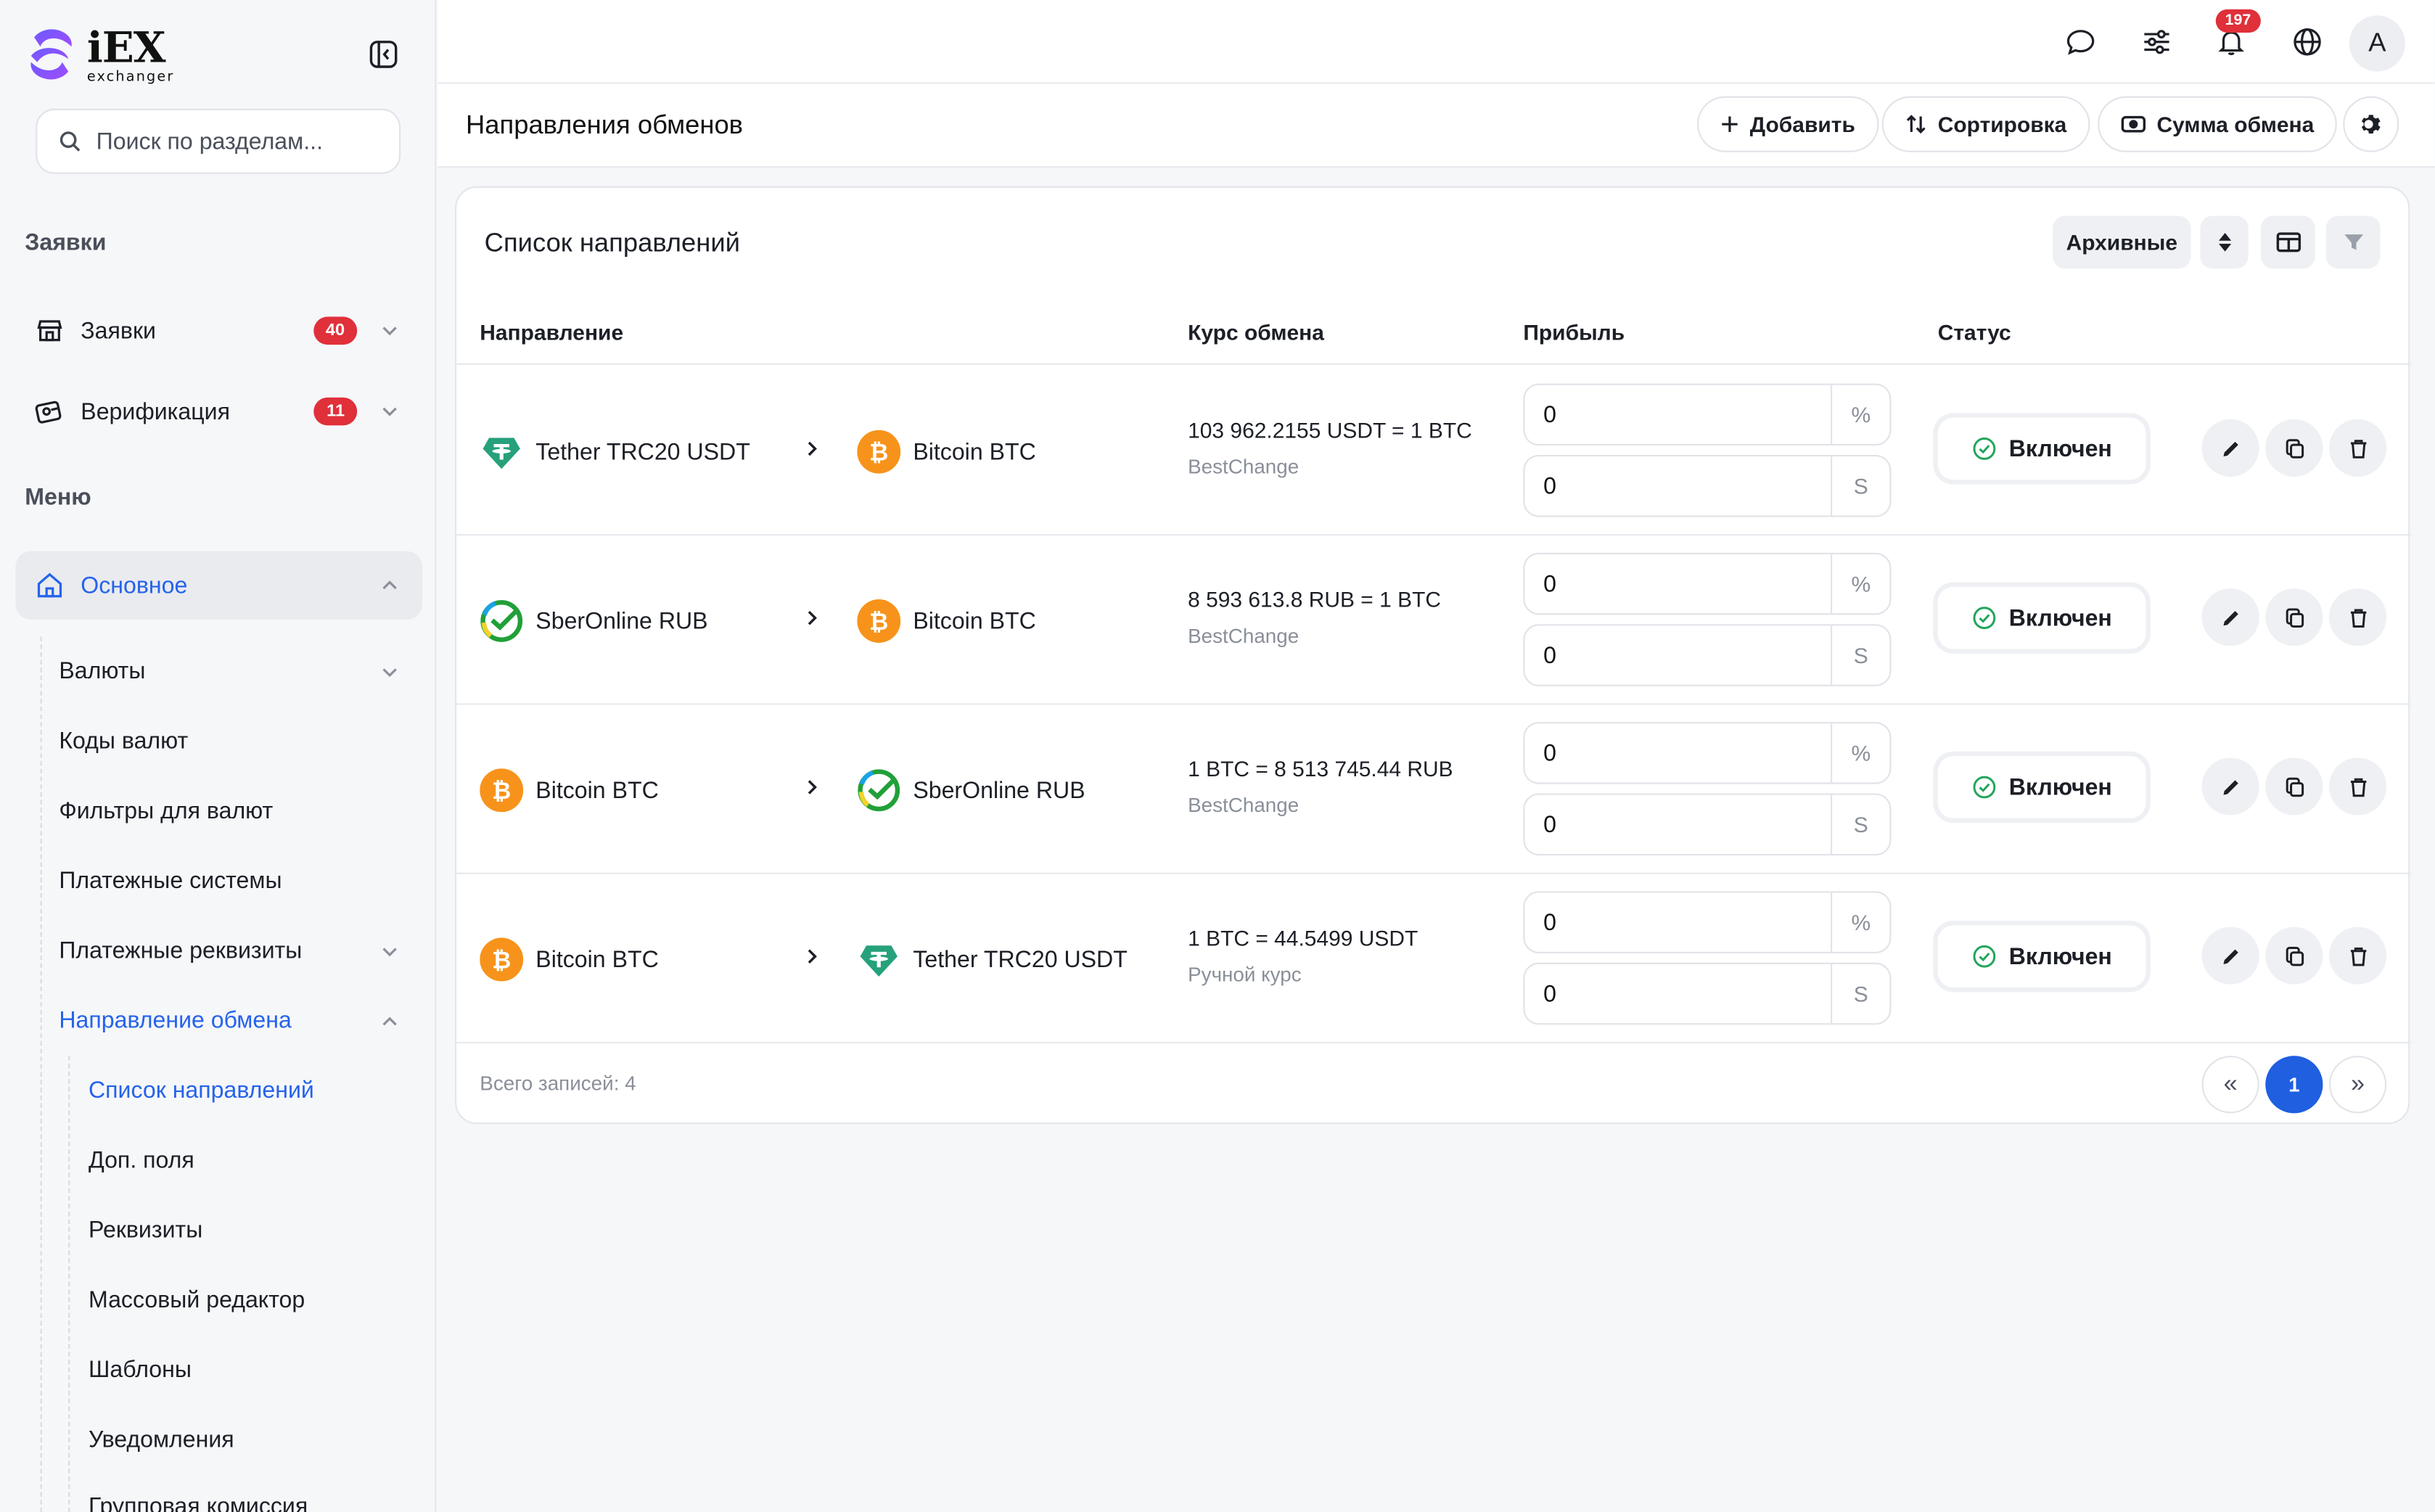 The height and width of the screenshot is (1512, 2435). What do you see at coordinates (161, 1440) in the screenshot?
I see `sidebar-subsubitem-notifications: Уведомления` at bounding box center [161, 1440].